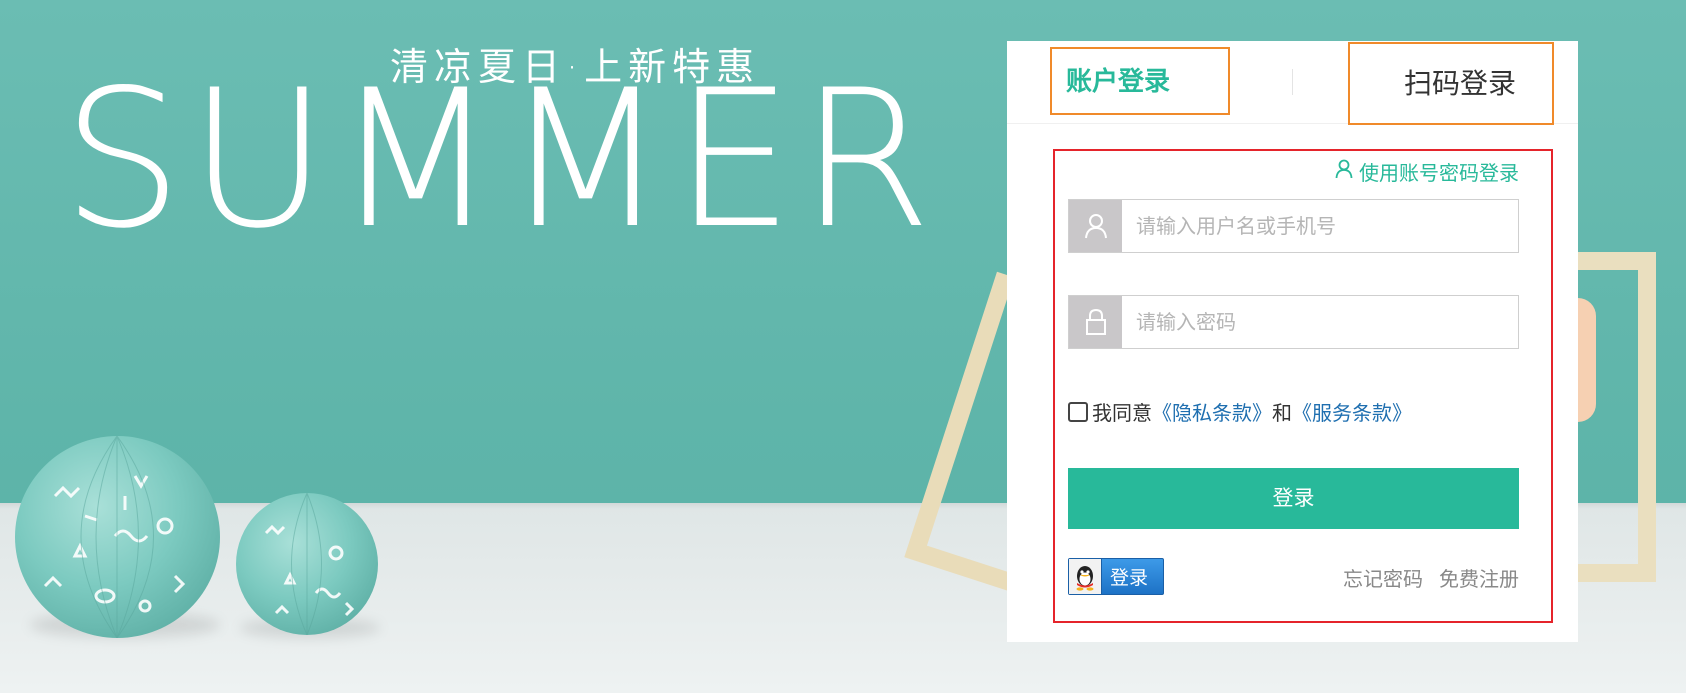 This screenshot has height=700, width=1686. What do you see at coordinates (1344, 171) in the screenshot?
I see `user-outline-icon` at bounding box center [1344, 171].